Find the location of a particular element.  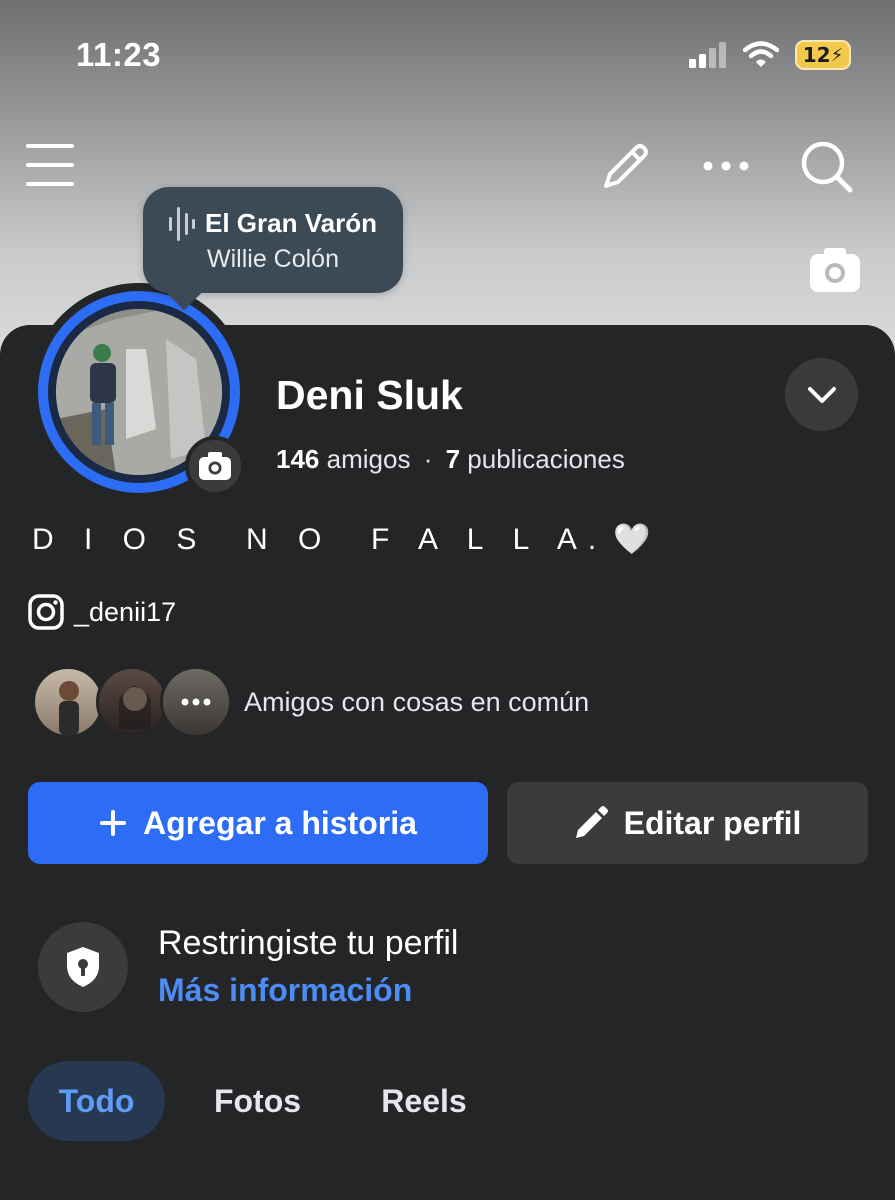

wifi-icon is located at coordinates (761, 54).